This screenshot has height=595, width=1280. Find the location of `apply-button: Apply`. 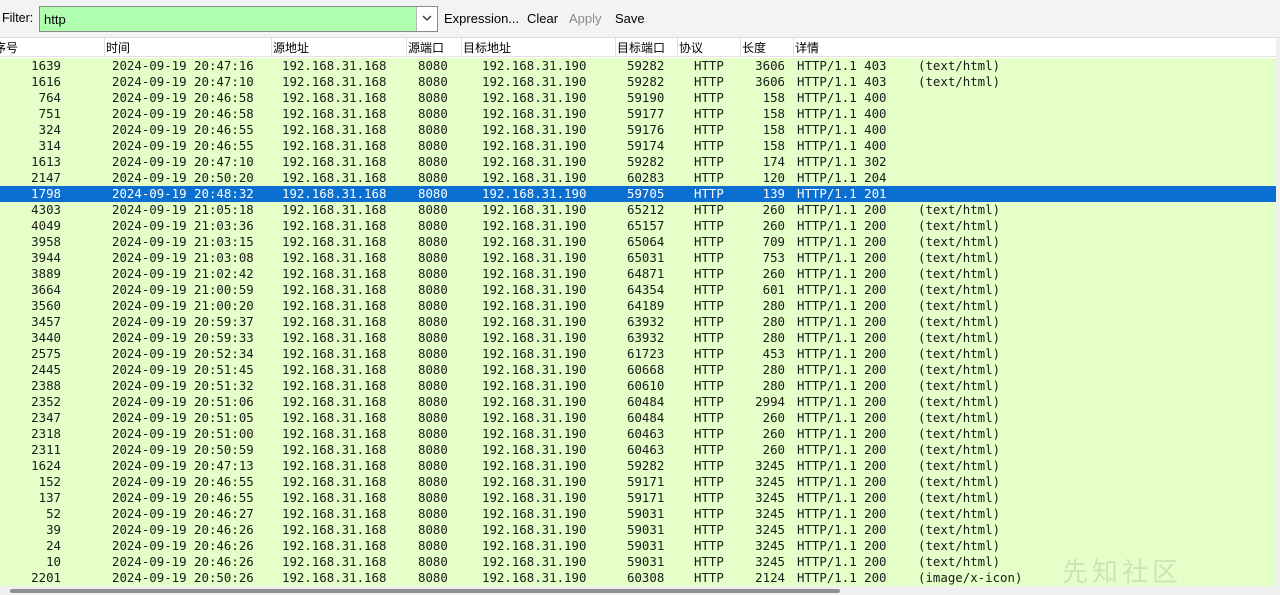

apply-button: Apply is located at coordinates (585, 18).